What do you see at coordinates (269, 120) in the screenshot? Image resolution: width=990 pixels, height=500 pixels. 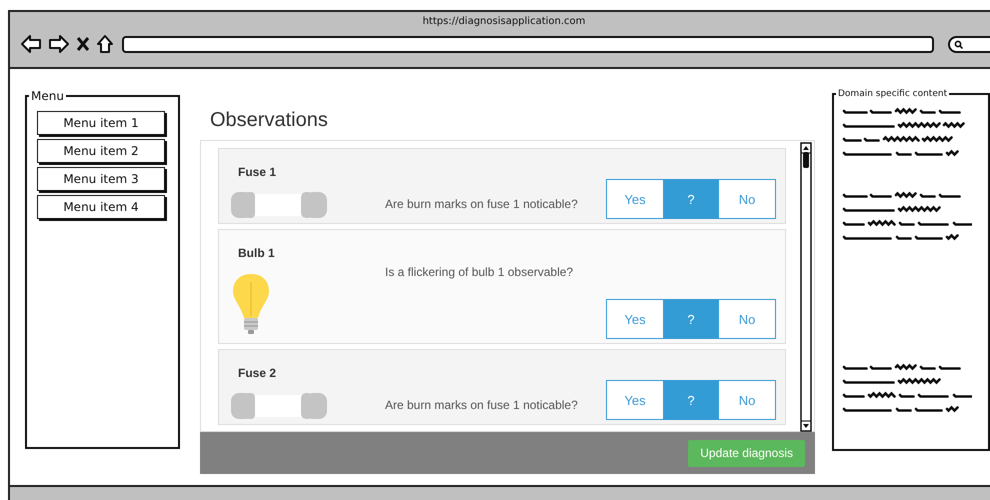 I see `page-title: Observations` at bounding box center [269, 120].